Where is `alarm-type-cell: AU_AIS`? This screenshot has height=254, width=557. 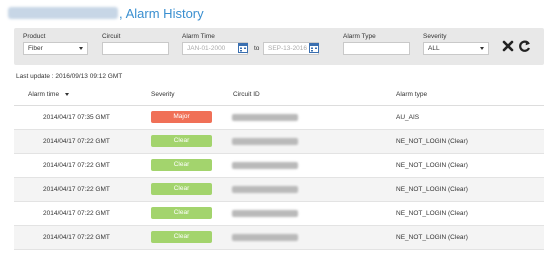
alarm-type-cell: AU_AIS is located at coordinates (408, 117).